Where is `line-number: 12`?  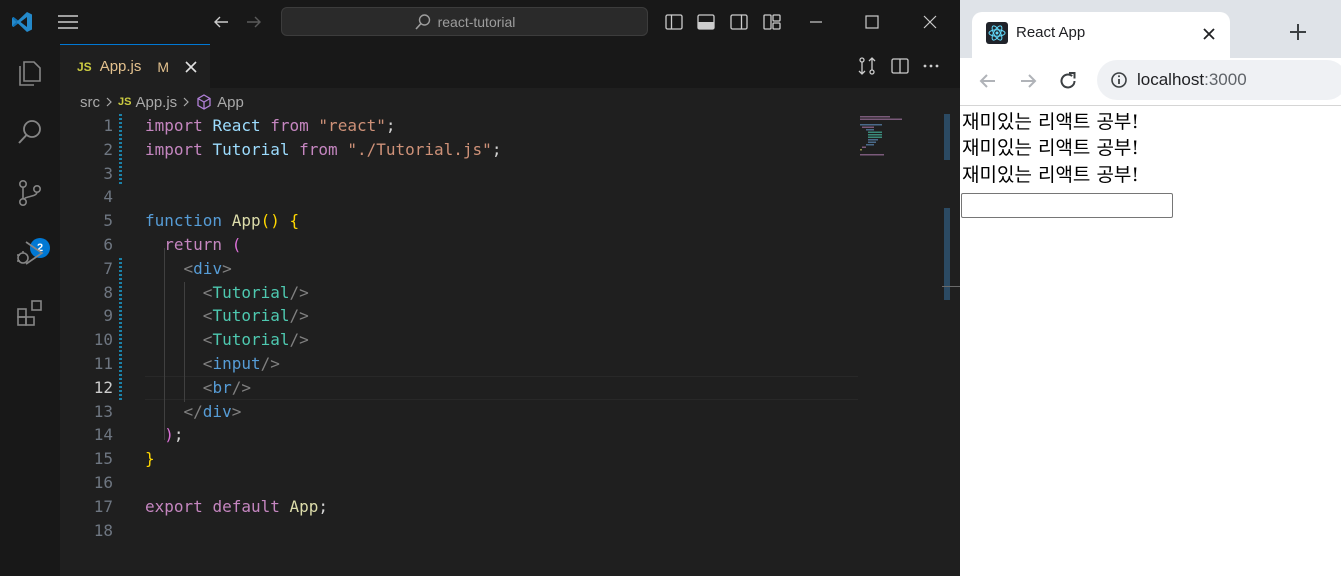 line-number: 12 is located at coordinates (103, 387).